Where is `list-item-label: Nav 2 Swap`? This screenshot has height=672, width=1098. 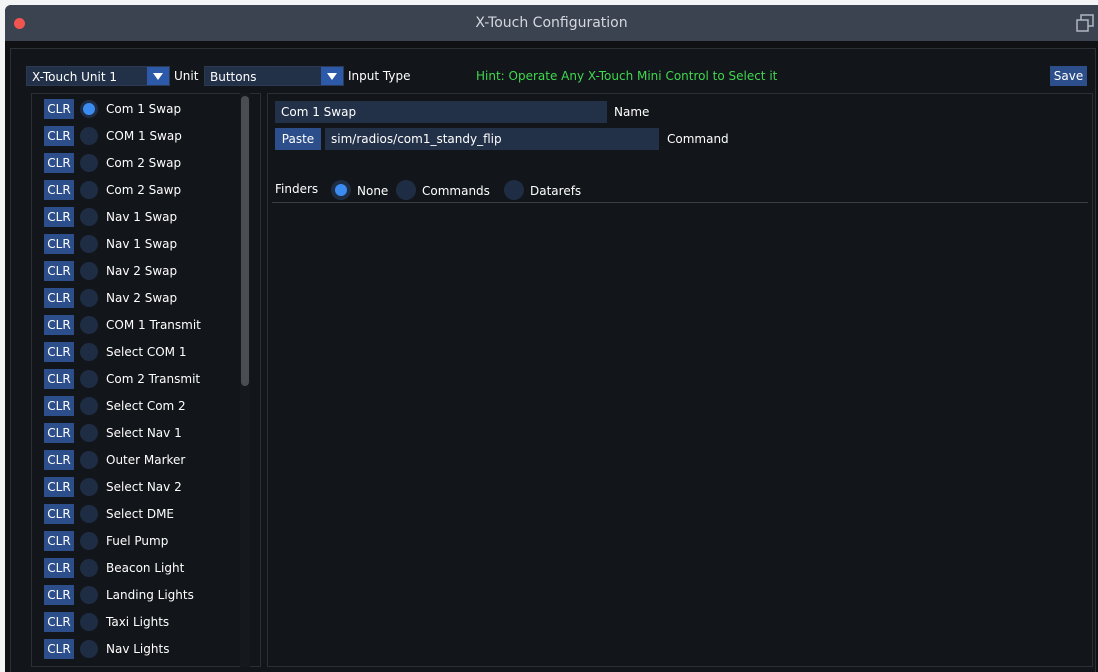 list-item-label: Nav 2 Swap is located at coordinates (142, 298).